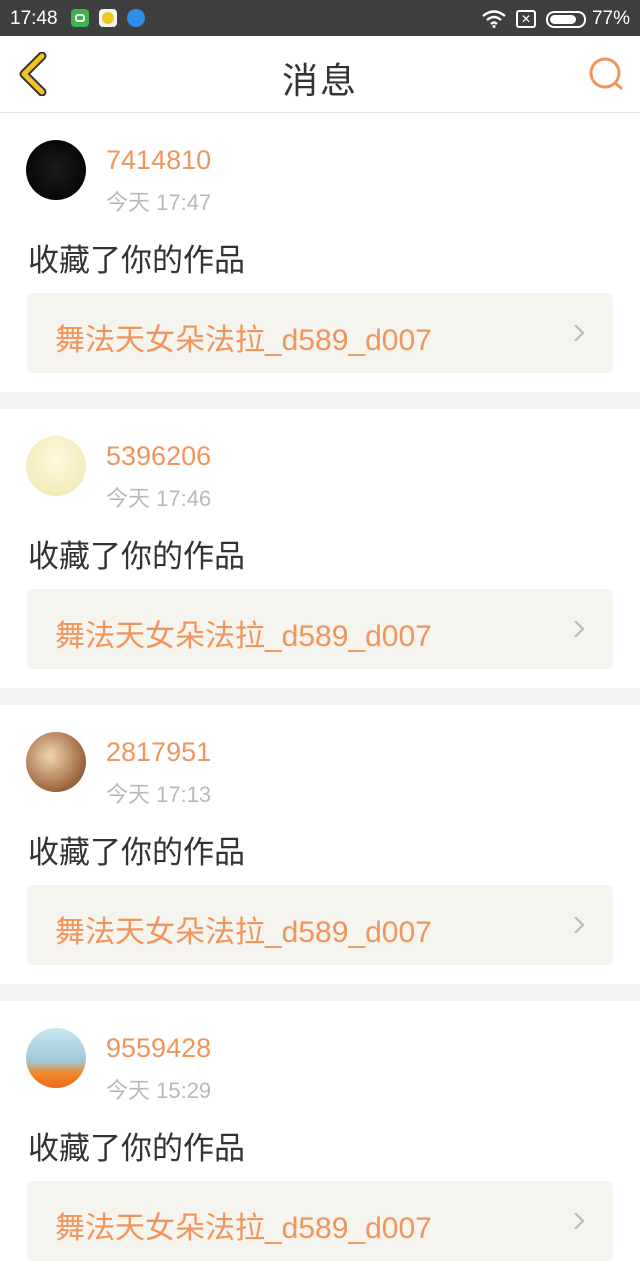 The image size is (640, 1280). Describe the element at coordinates (494, 19) in the screenshot. I see `wifi-icon` at that location.